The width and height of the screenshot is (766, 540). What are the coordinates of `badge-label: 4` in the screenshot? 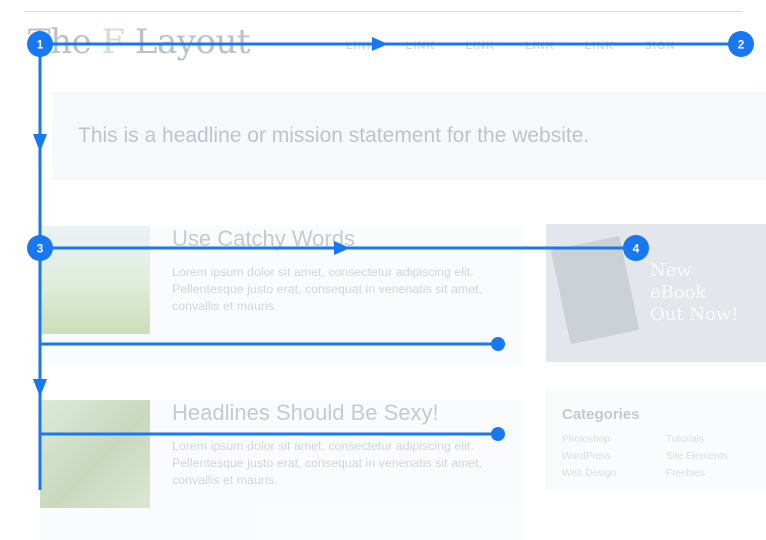 It's located at (636, 249).